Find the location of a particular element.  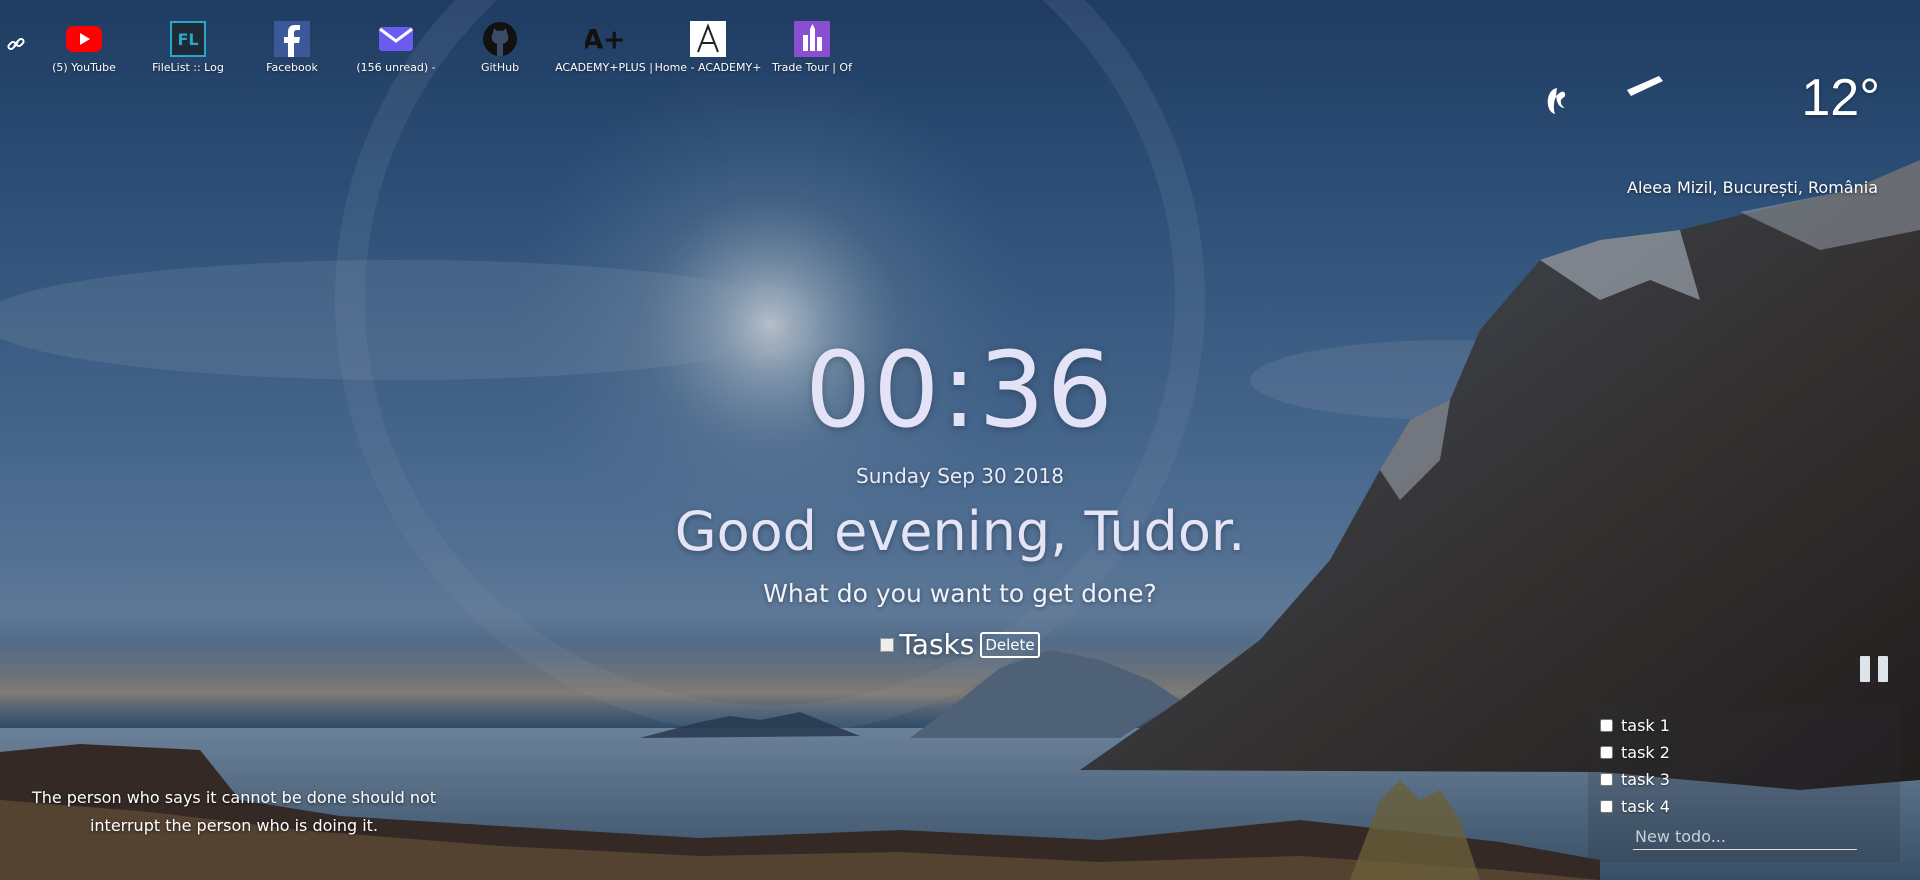

todo-item-label: task 4 is located at coordinates (1645, 806).